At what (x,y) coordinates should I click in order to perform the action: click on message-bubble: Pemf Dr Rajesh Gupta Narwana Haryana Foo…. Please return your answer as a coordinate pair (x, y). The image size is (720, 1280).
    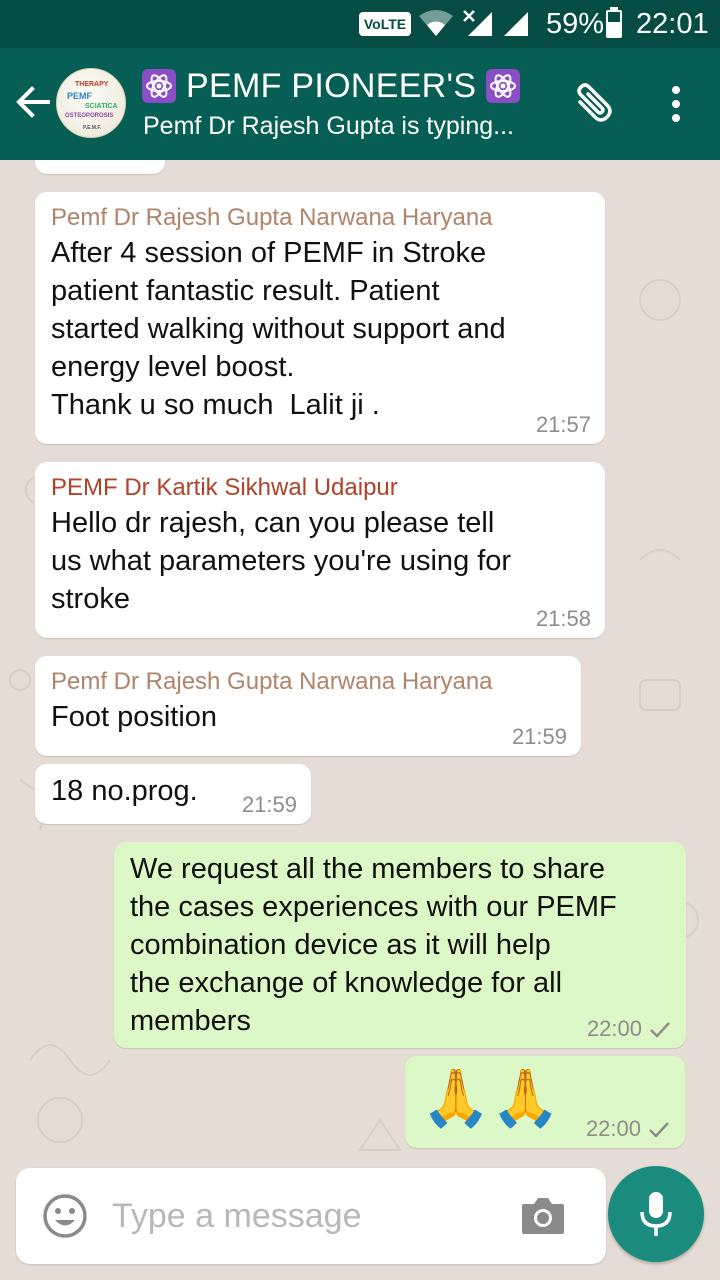
    Looking at the image, I should click on (308, 706).